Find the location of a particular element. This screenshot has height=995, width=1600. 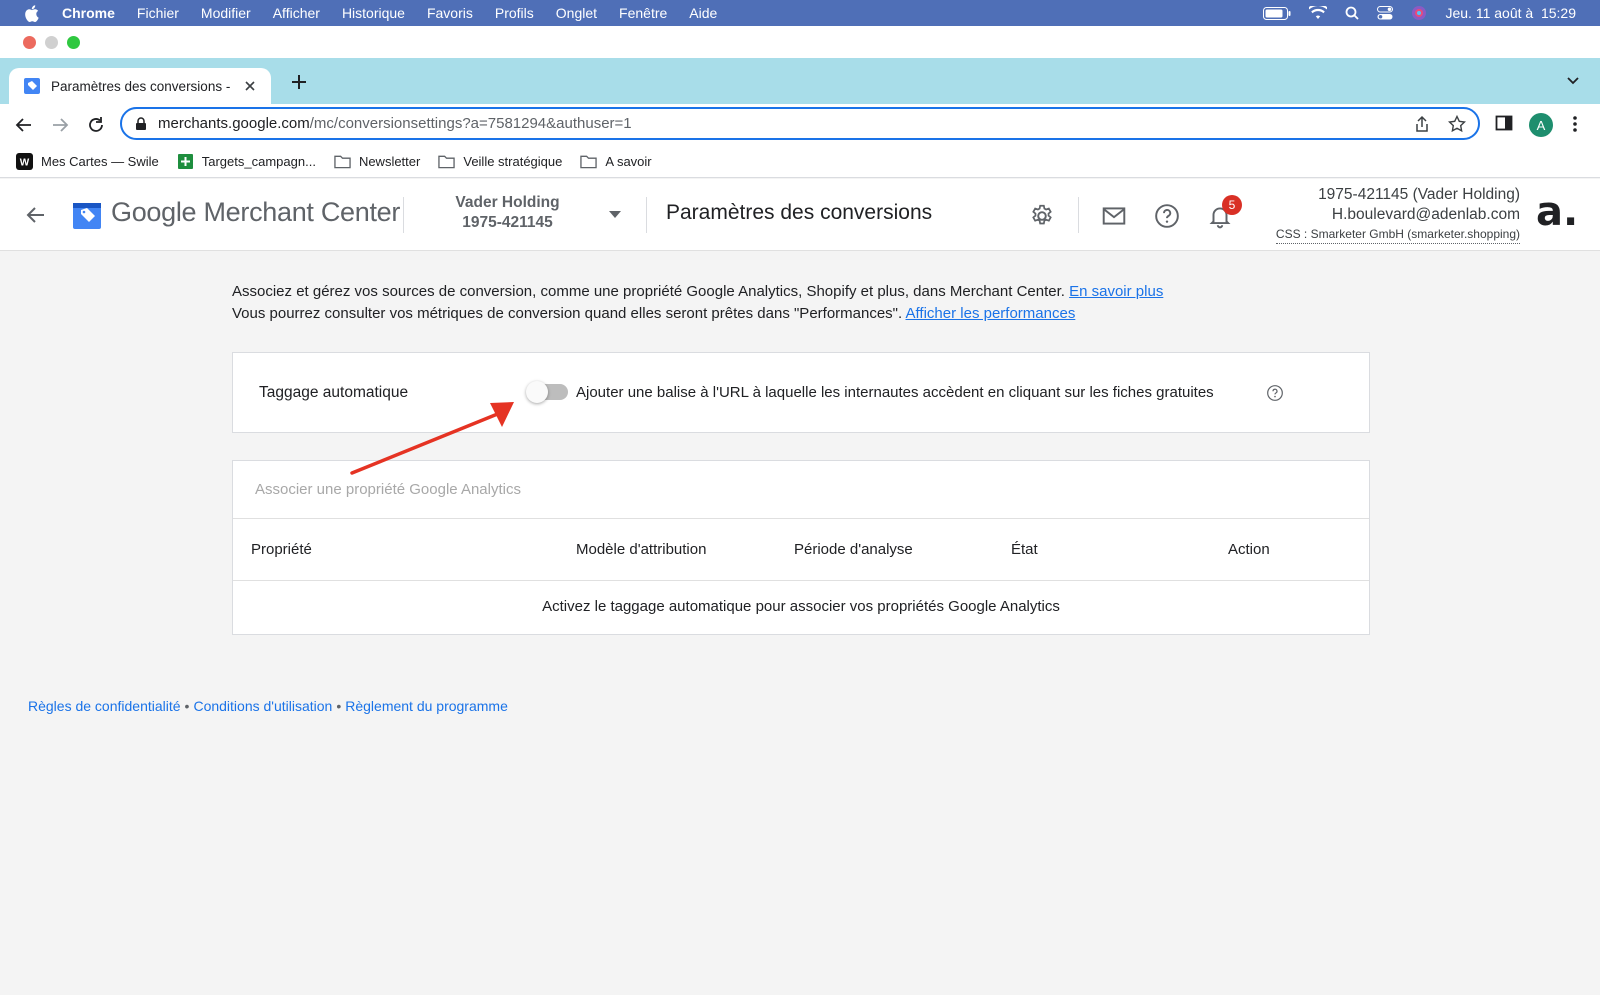

lock-icon is located at coordinates (141, 123).